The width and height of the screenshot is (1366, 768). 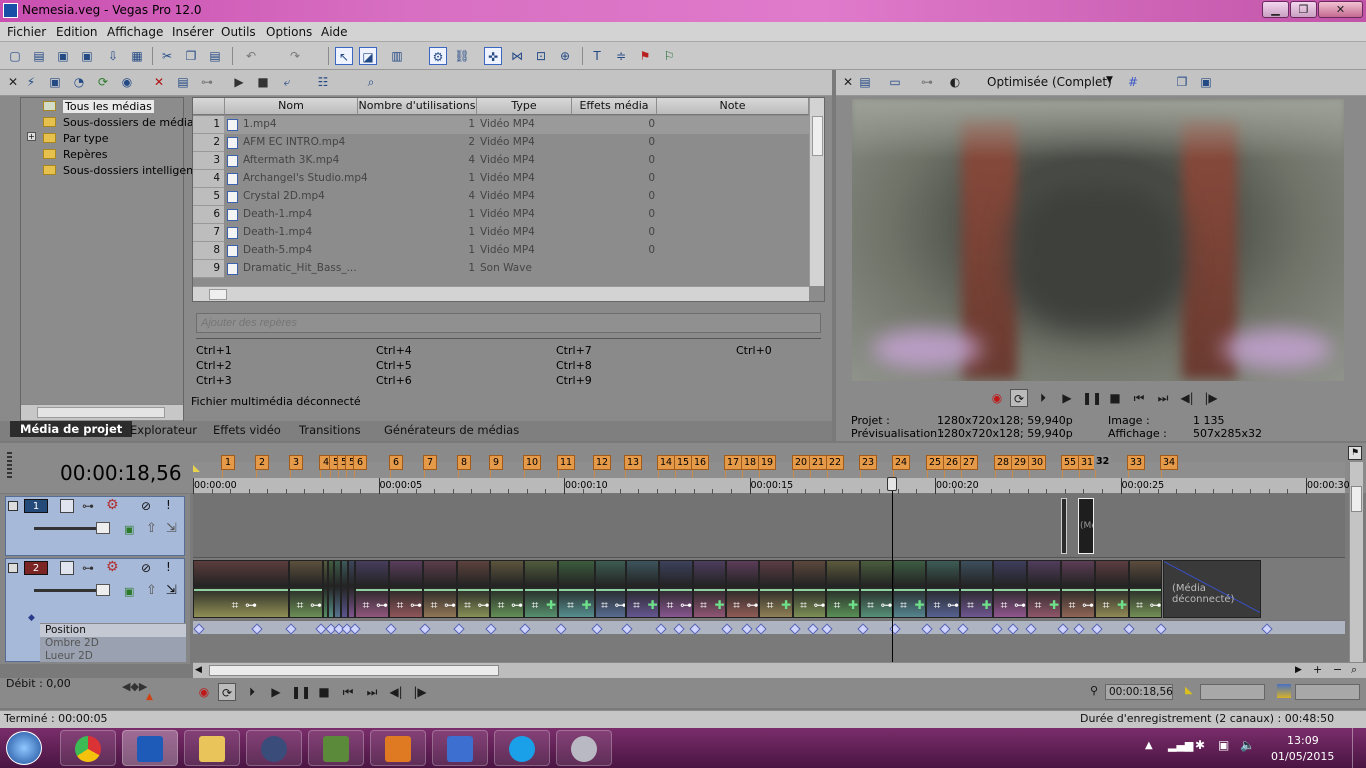 What do you see at coordinates (1133, 82) in the screenshot?
I see `overlays-icon: #` at bounding box center [1133, 82].